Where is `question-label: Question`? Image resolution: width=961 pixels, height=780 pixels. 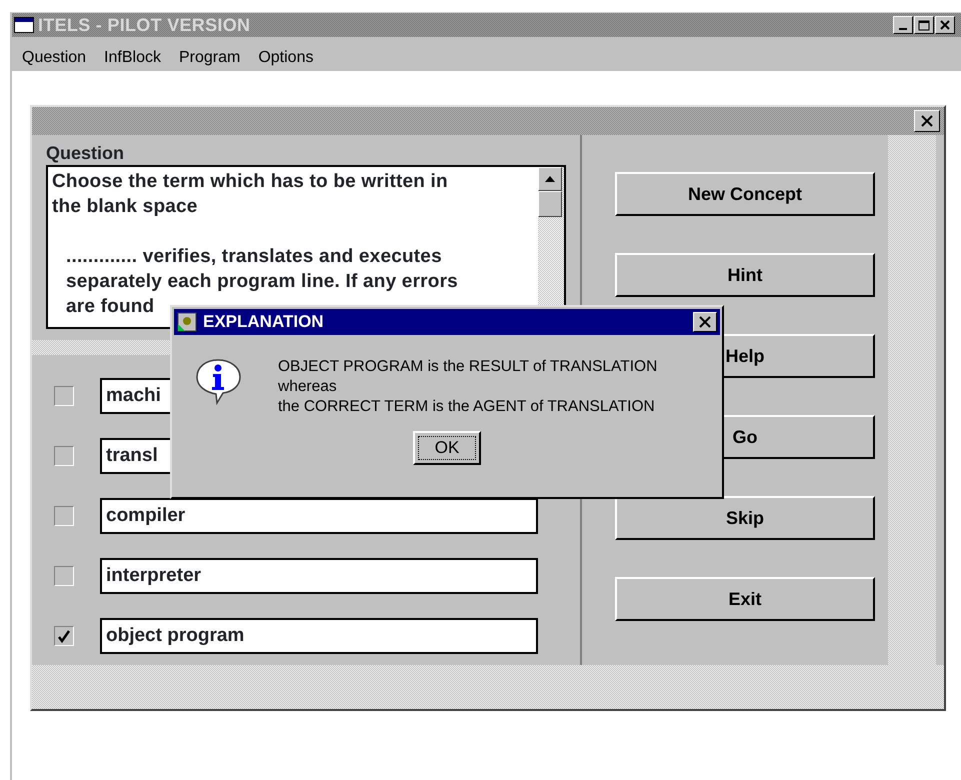 question-label: Question is located at coordinates (86, 153).